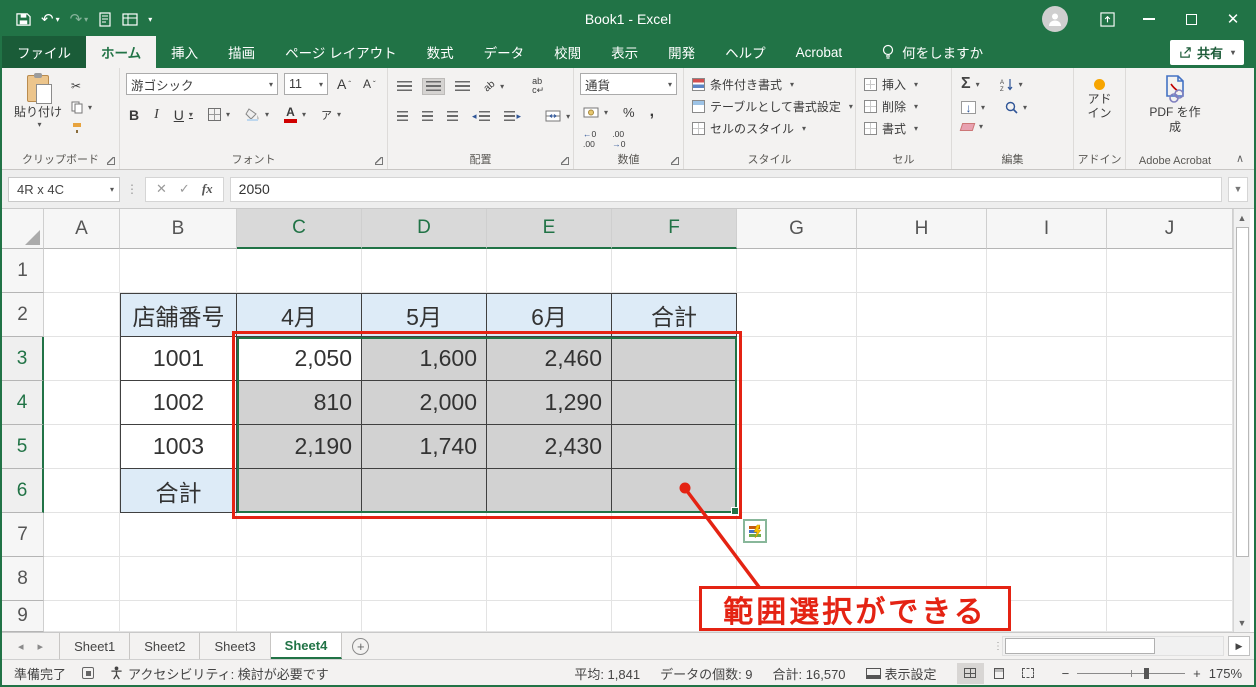  I want to click on column-header-D: D, so click(424, 229).